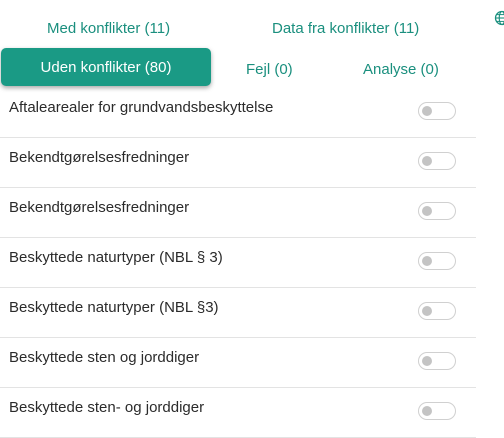 This screenshot has width=504, height=438. Describe the element at coordinates (114, 307) in the screenshot. I see `list-item-label: Beskyttede naturtyper (NBL §3)` at that location.